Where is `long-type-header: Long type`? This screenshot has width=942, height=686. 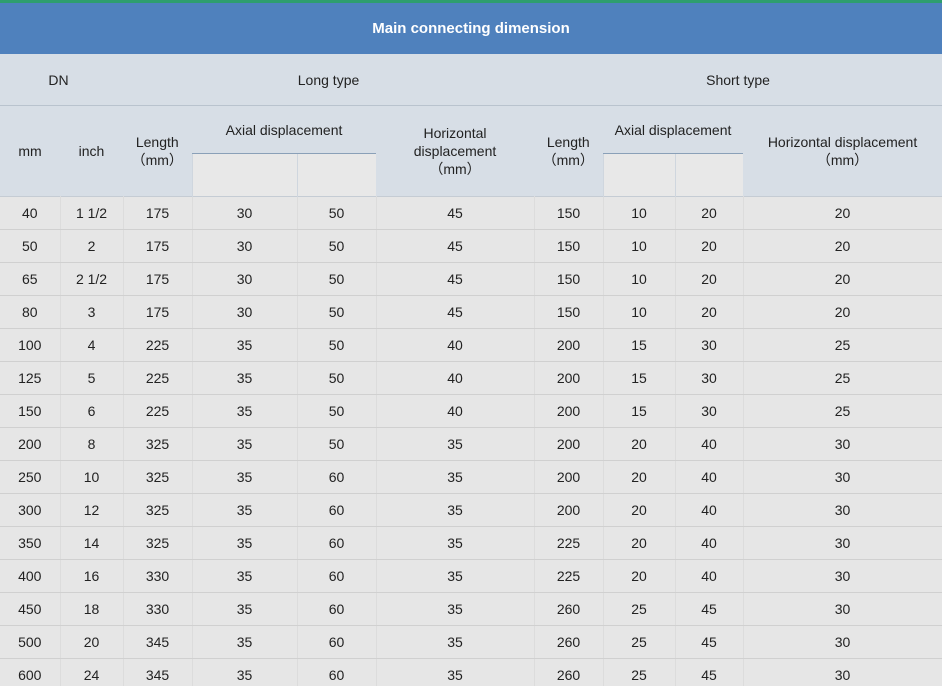 long-type-header: Long type is located at coordinates (329, 80).